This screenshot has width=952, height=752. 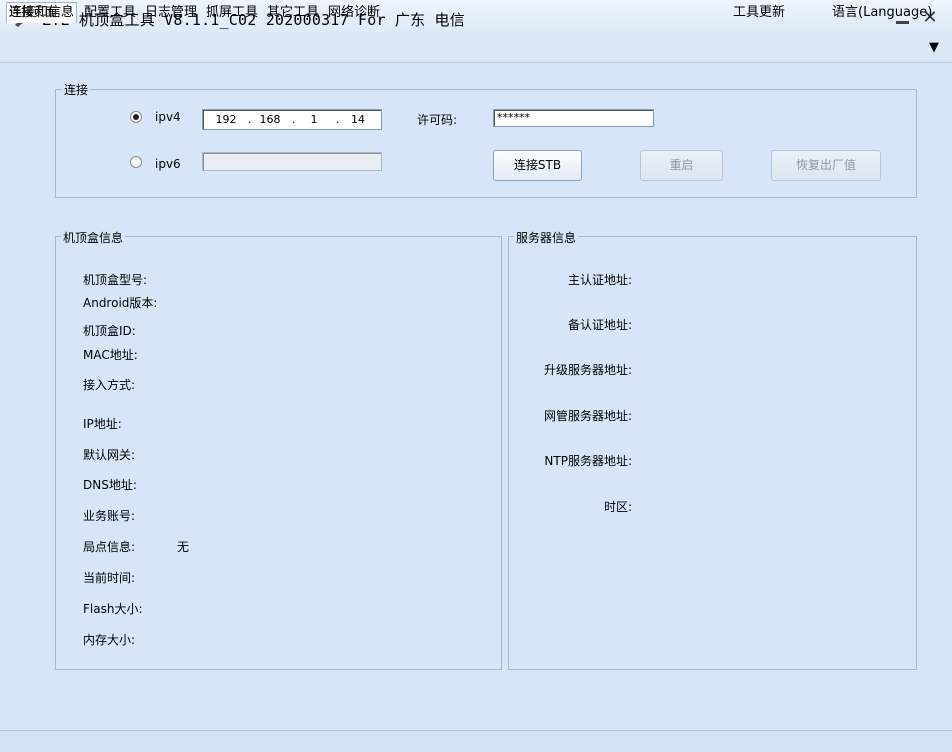 I want to click on language-menu: 语言(Language), so click(x=882, y=13).